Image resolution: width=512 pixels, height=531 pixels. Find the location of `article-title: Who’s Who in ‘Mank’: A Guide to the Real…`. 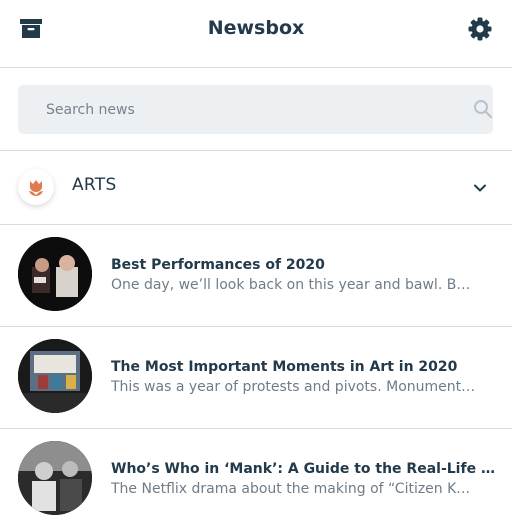

article-title: Who’s Who in ‘Mank’: A Guide to the Real… is located at coordinates (303, 469).